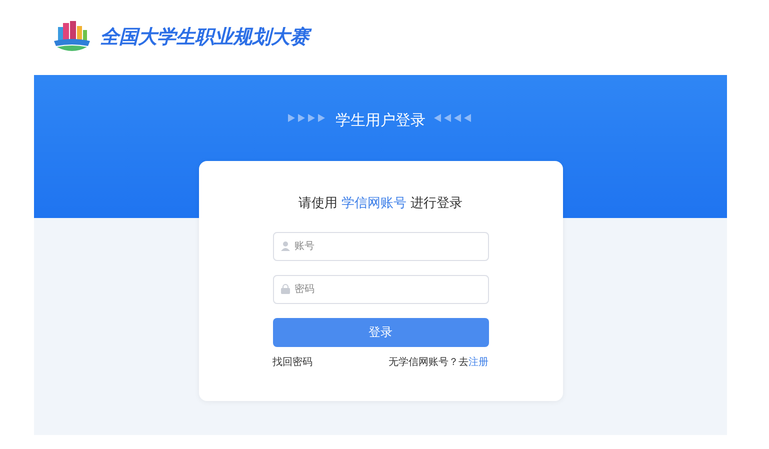 The image size is (769, 449). What do you see at coordinates (285, 289) in the screenshot?
I see `lock-icon` at bounding box center [285, 289].